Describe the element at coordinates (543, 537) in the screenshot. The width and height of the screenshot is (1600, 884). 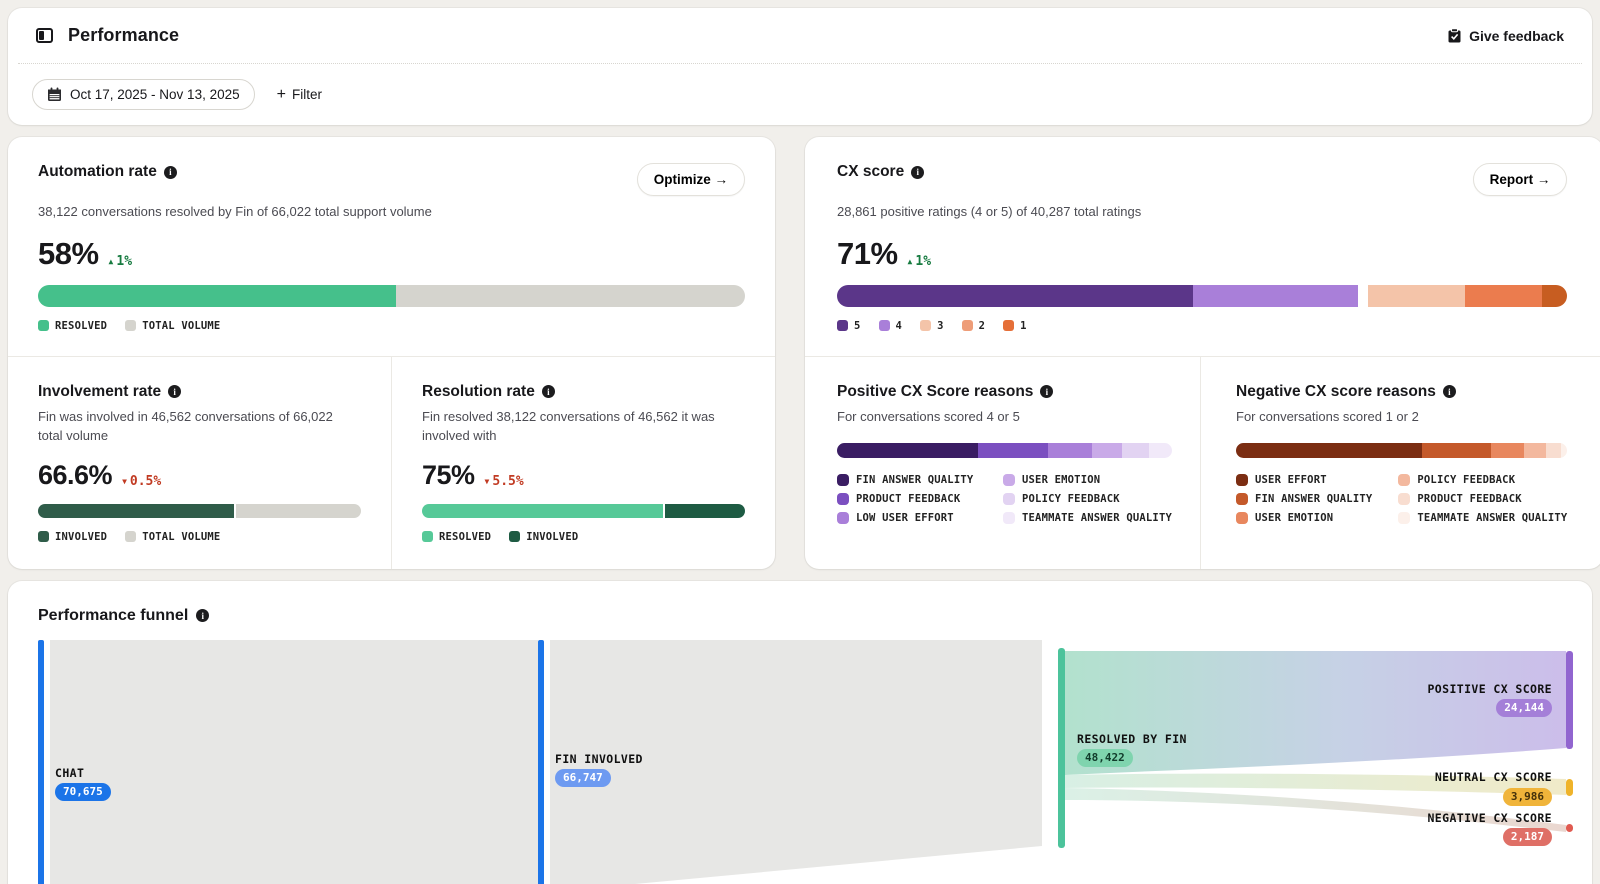
I see `legend-item: INVOLVED` at that location.